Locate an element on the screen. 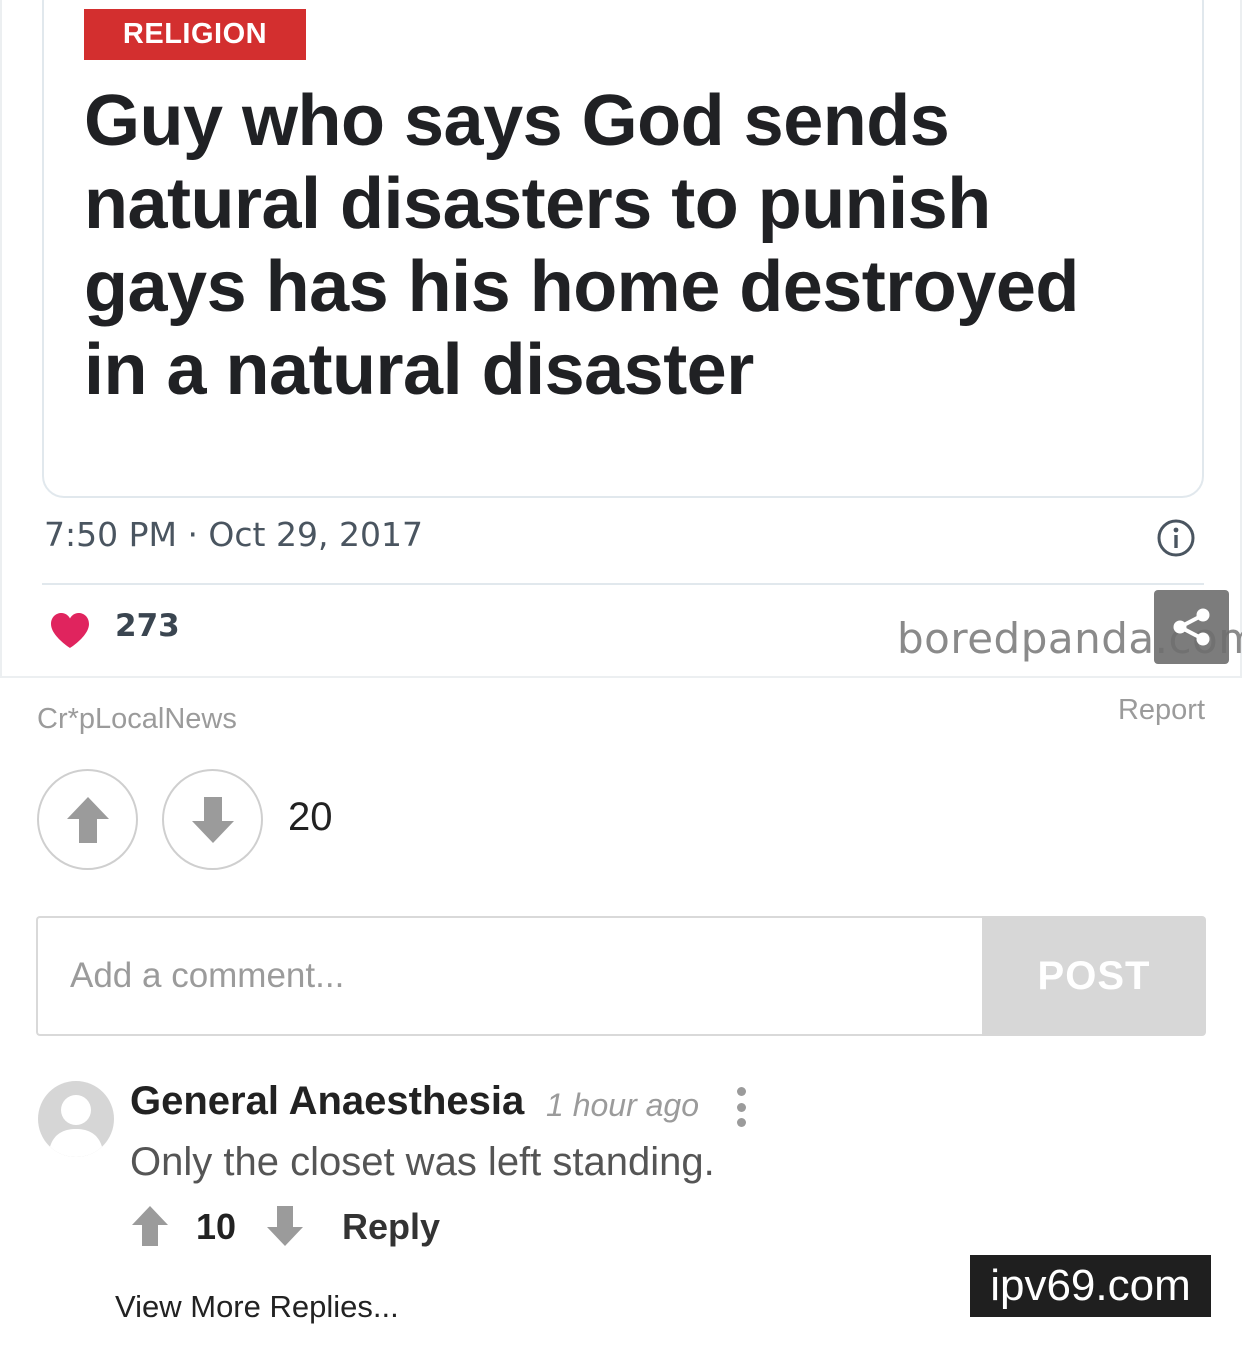  comment-upvote-icon is located at coordinates (150, 1226).